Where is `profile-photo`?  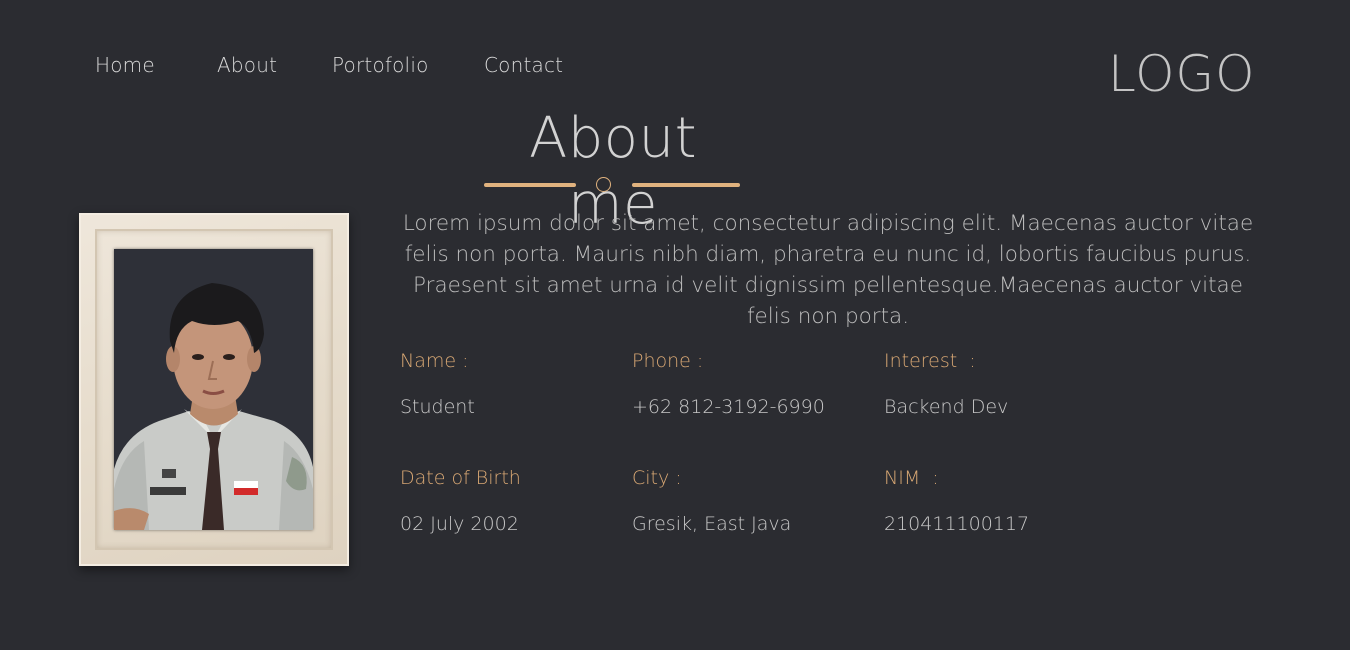 profile-photo is located at coordinates (213, 389).